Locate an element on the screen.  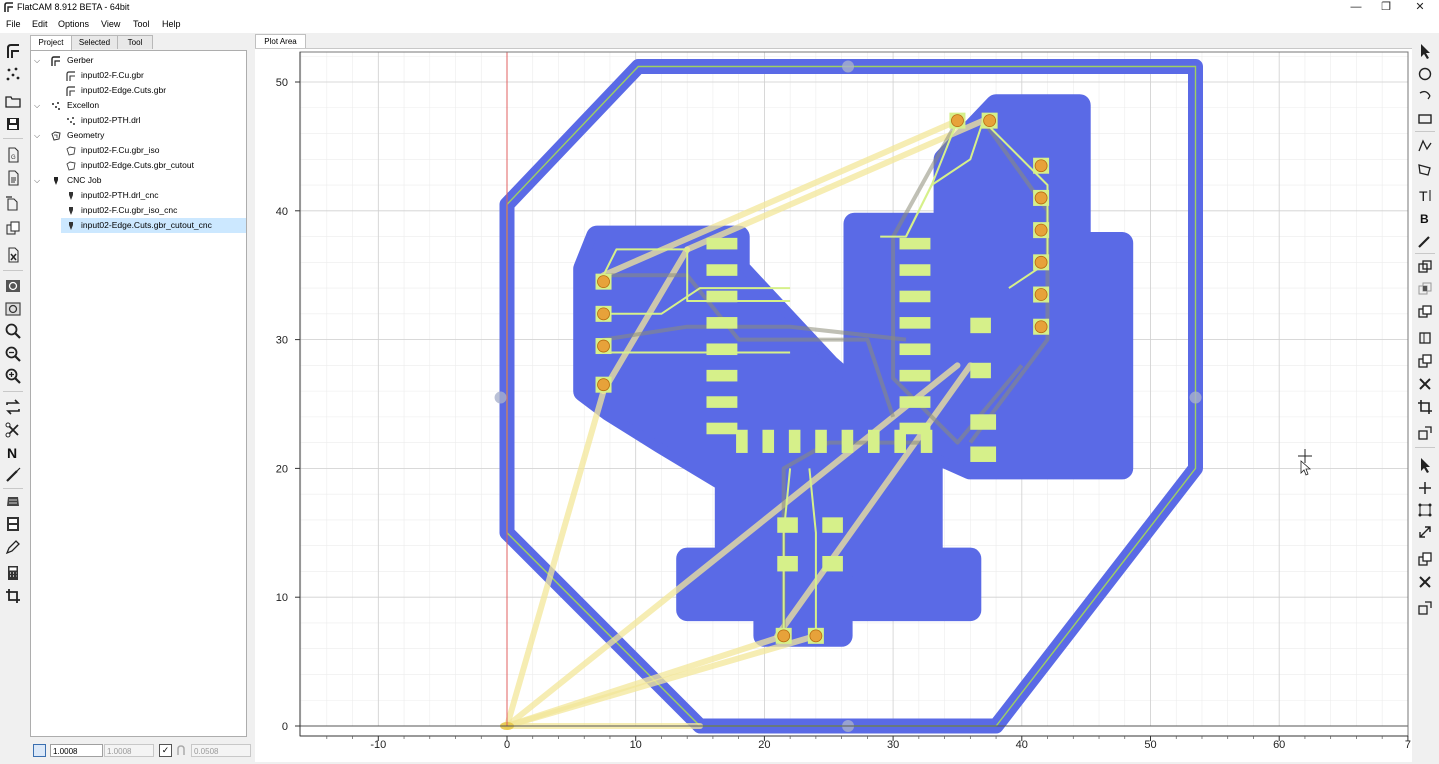
menu-help: Help is located at coordinates (171, 24).